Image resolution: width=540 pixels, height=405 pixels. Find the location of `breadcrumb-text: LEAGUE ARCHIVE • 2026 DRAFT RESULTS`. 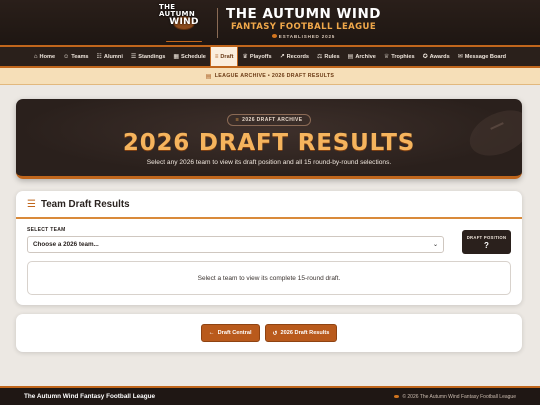

breadcrumb-text: LEAGUE ARCHIVE • 2026 DRAFT RESULTS is located at coordinates (274, 76).